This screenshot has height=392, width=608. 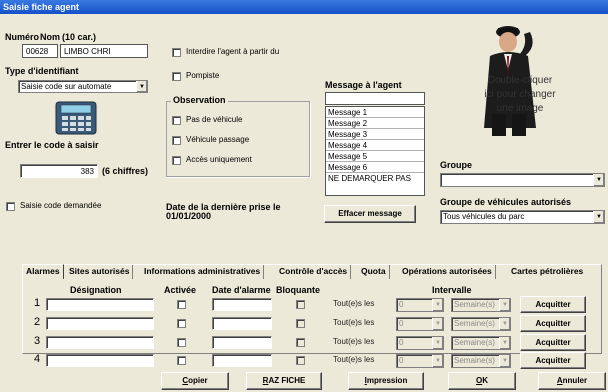 I want to click on raz-fiche-button: RAZ FICHE, so click(x=284, y=381).